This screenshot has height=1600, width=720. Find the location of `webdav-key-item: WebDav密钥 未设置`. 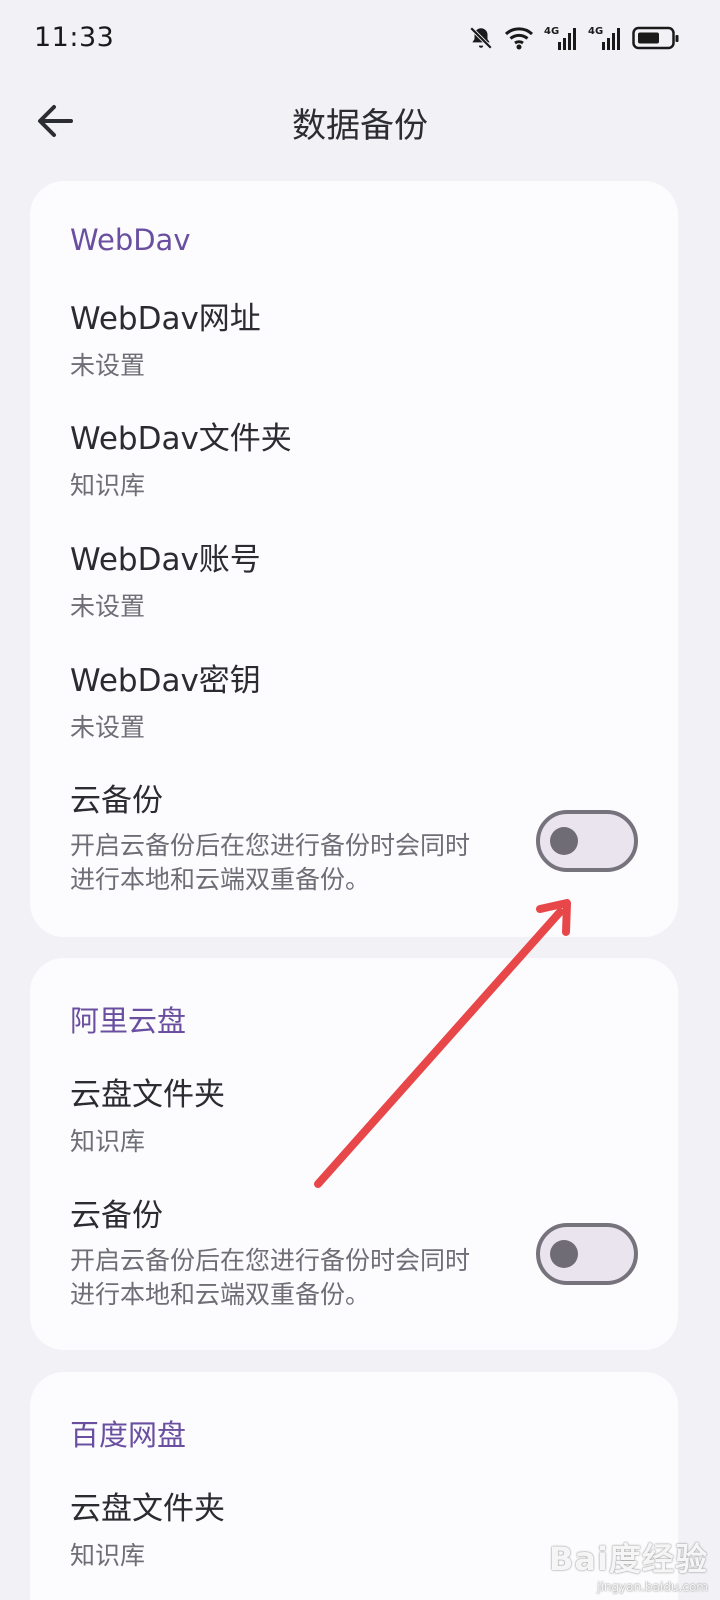

webdav-key-item: WebDav密钥 未设置 is located at coordinates (354, 703).